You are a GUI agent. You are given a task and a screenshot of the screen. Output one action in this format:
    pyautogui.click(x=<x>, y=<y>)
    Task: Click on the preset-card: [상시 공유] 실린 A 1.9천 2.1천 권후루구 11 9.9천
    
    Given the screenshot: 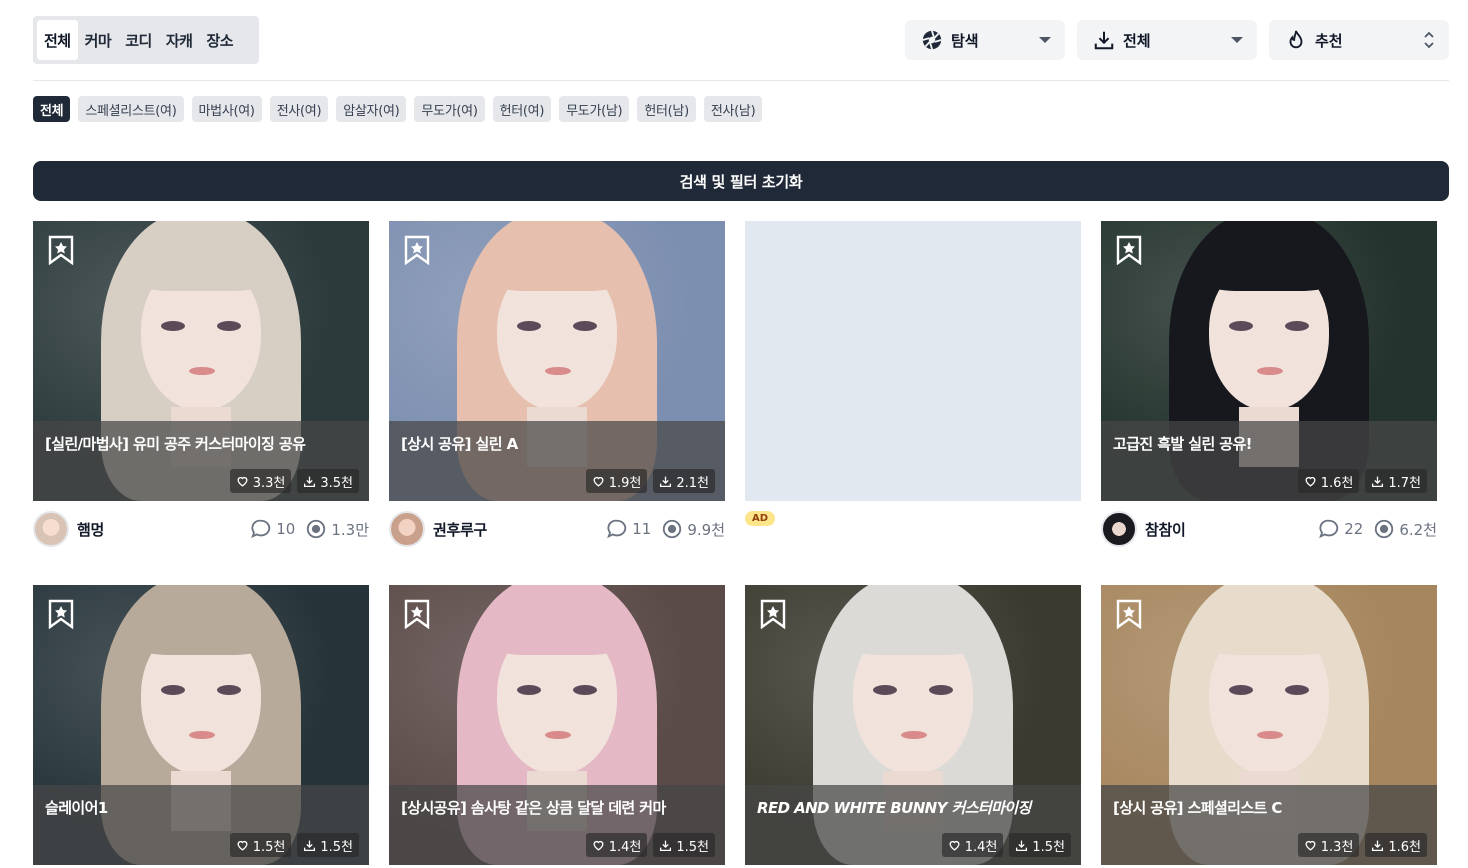 What is the action you would take?
    pyautogui.click(x=557, y=385)
    